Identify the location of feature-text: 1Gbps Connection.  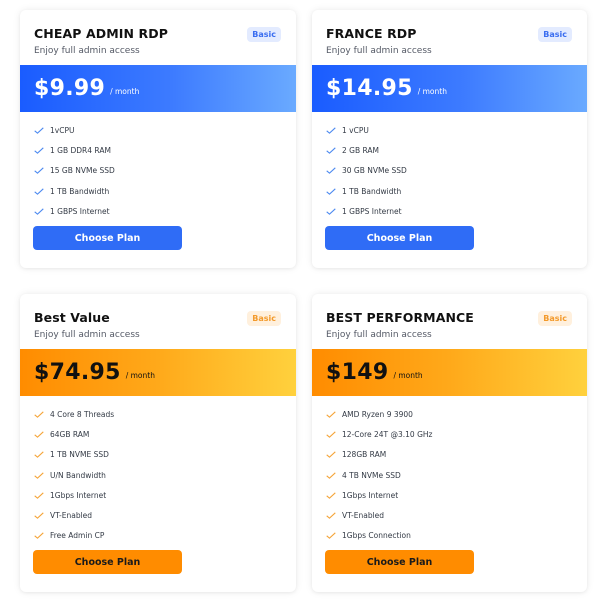
(376, 536).